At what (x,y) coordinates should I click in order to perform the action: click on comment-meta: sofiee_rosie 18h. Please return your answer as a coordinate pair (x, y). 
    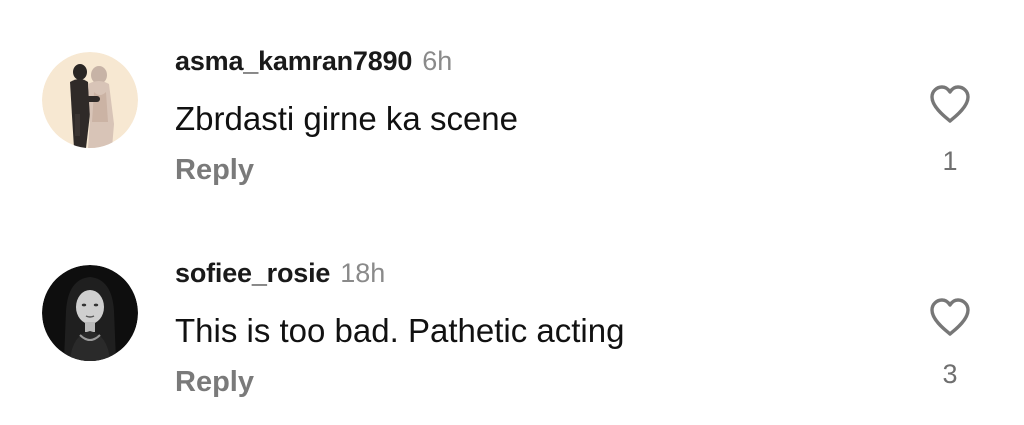
    Looking at the image, I should click on (280, 276).